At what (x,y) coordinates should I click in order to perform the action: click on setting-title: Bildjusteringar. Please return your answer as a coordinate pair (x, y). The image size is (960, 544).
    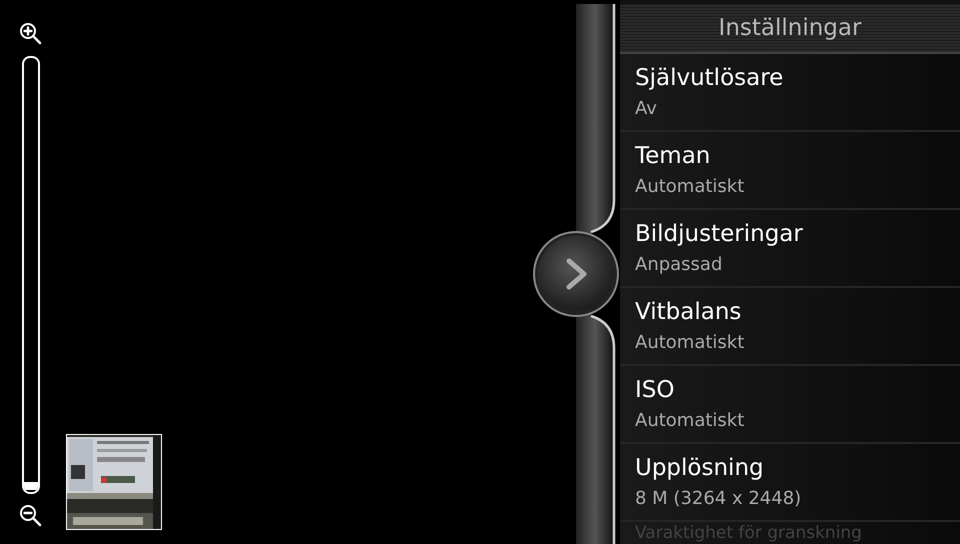
    Looking at the image, I should click on (719, 234).